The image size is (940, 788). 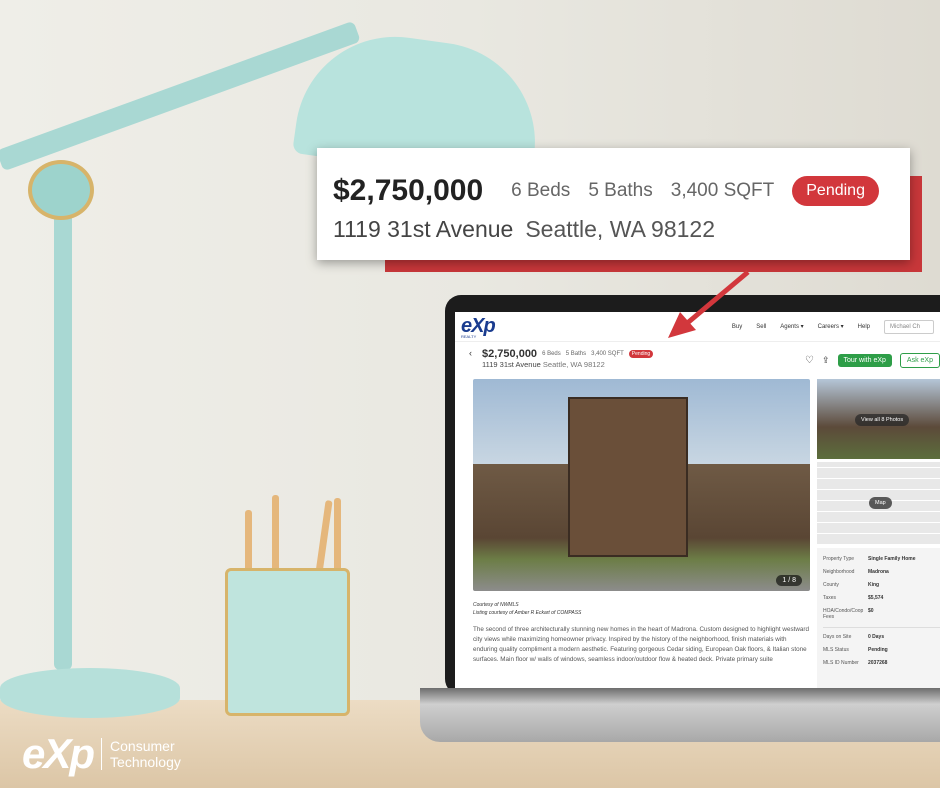 What do you see at coordinates (145, 762) in the screenshot?
I see `brand-line2: Technology` at bounding box center [145, 762].